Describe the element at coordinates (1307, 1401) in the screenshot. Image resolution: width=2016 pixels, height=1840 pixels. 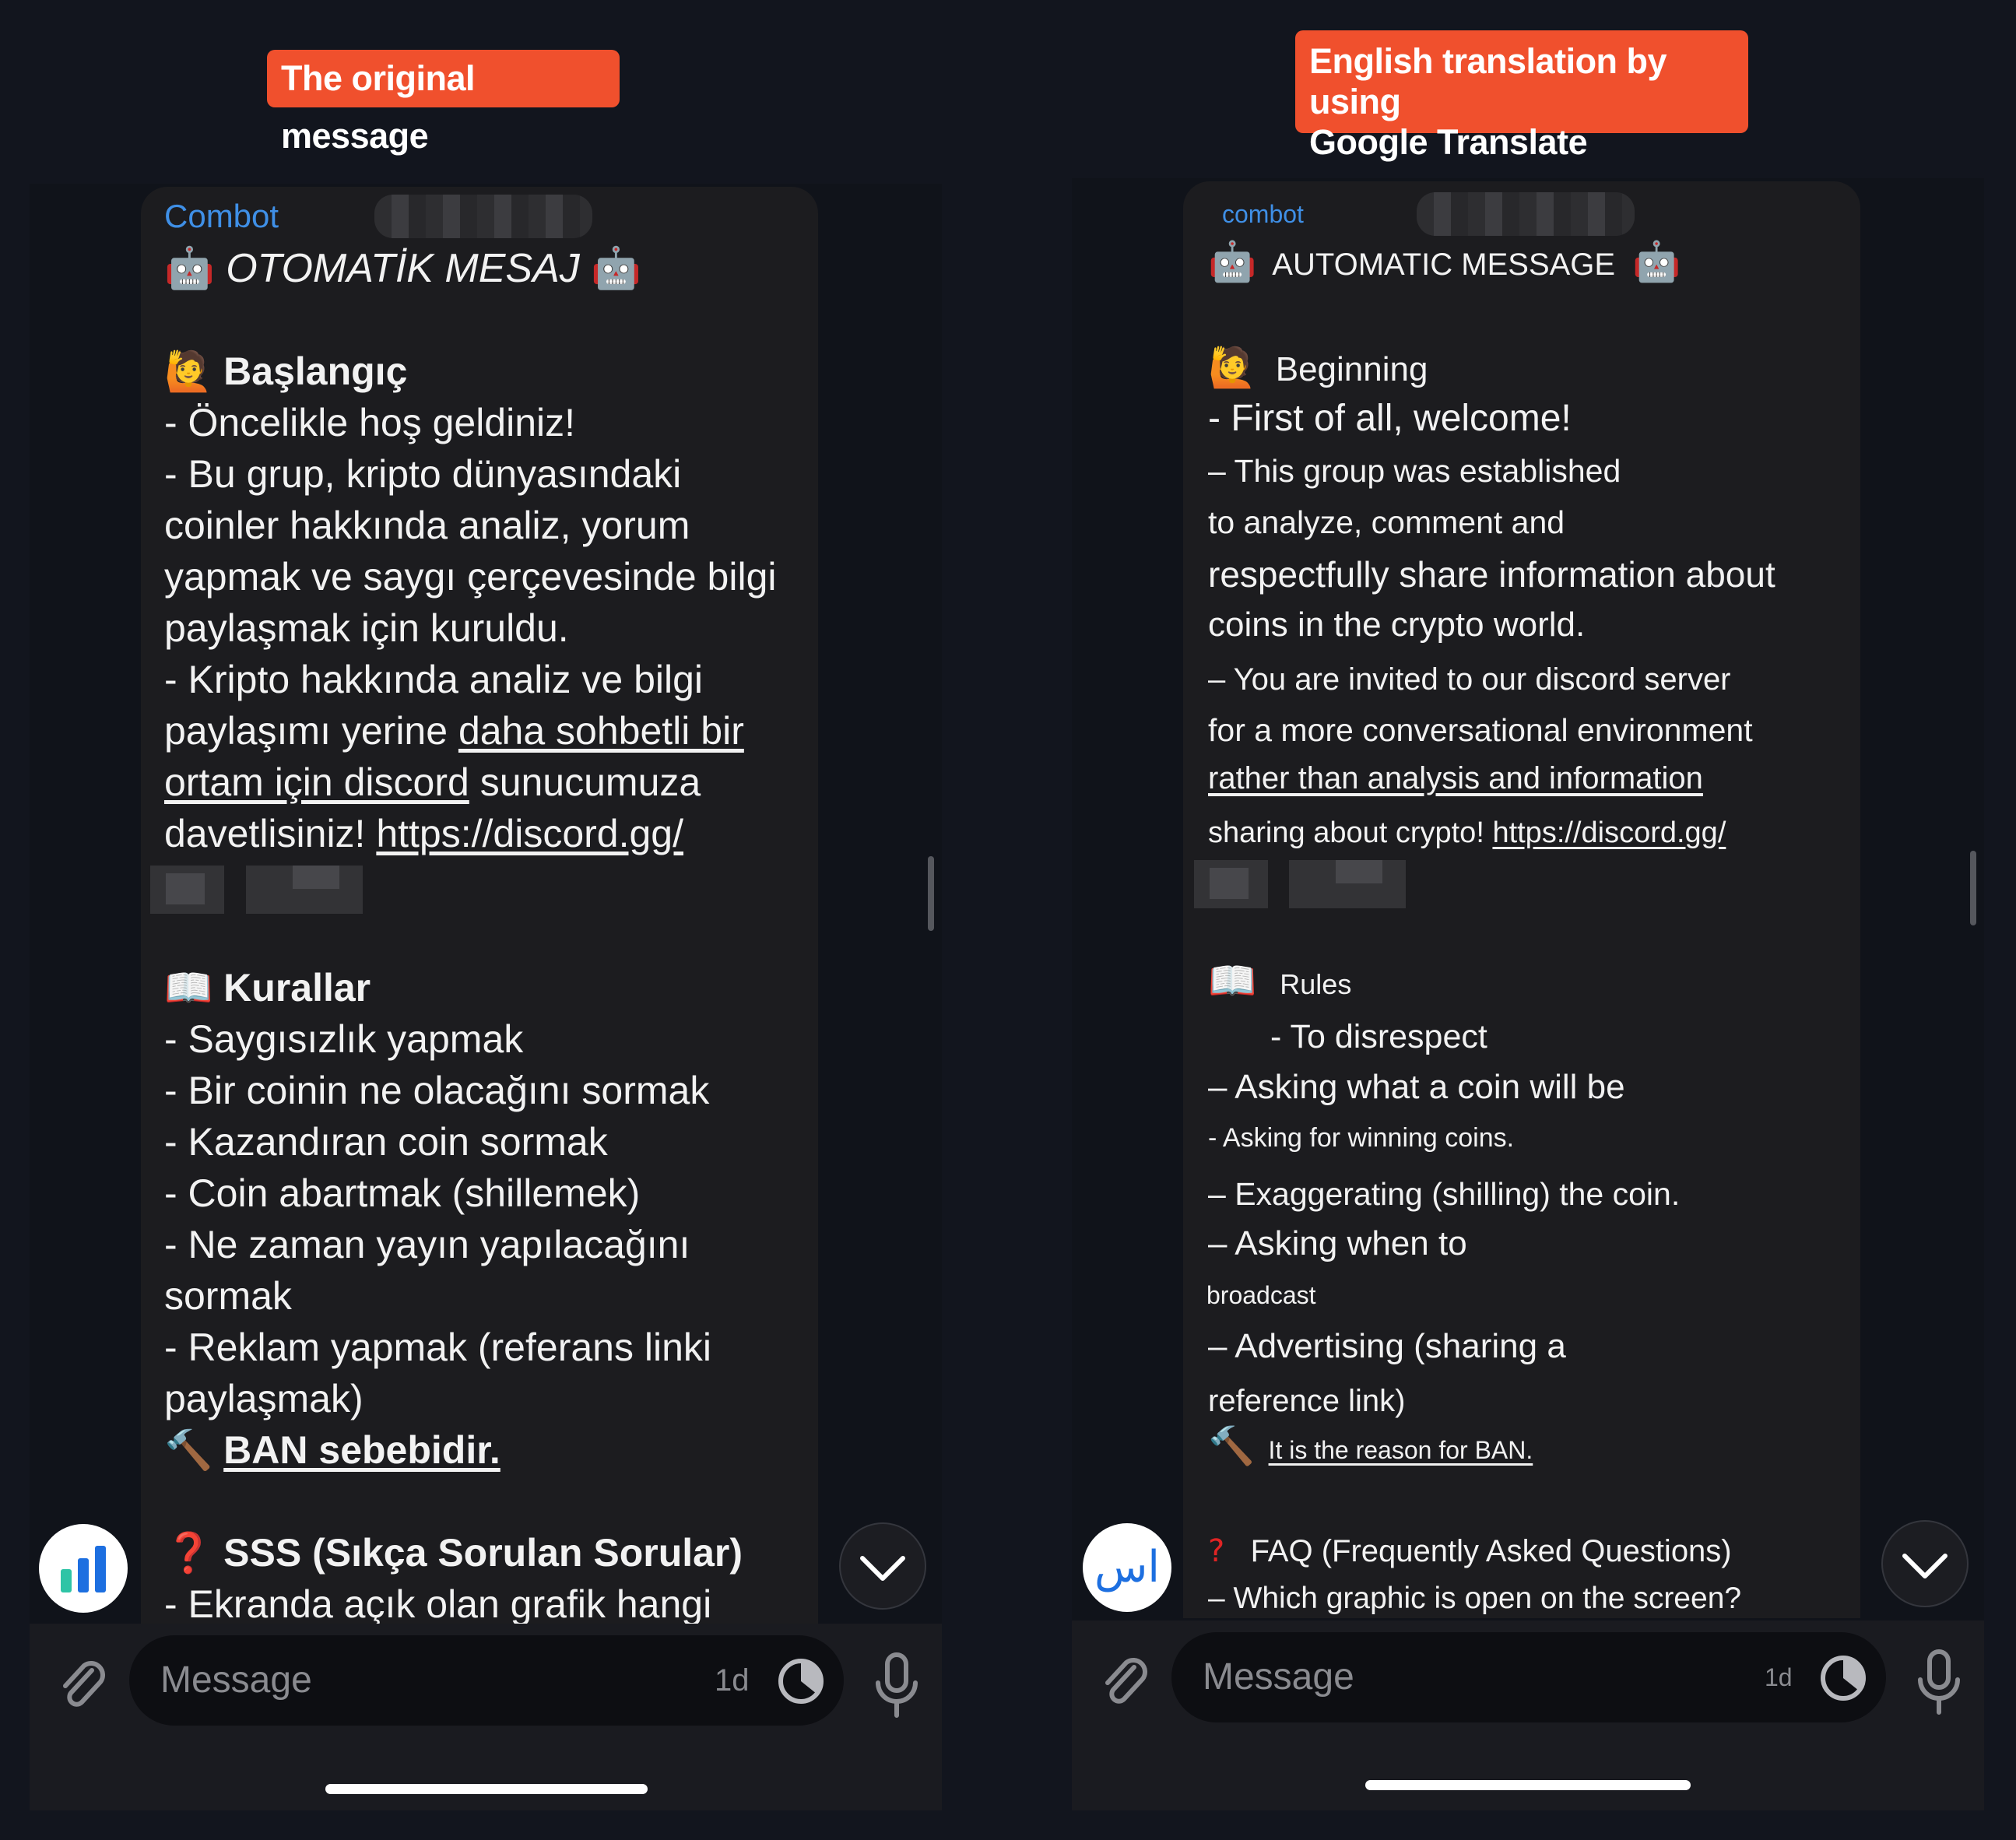
I see `rule-item: reference link)` at that location.